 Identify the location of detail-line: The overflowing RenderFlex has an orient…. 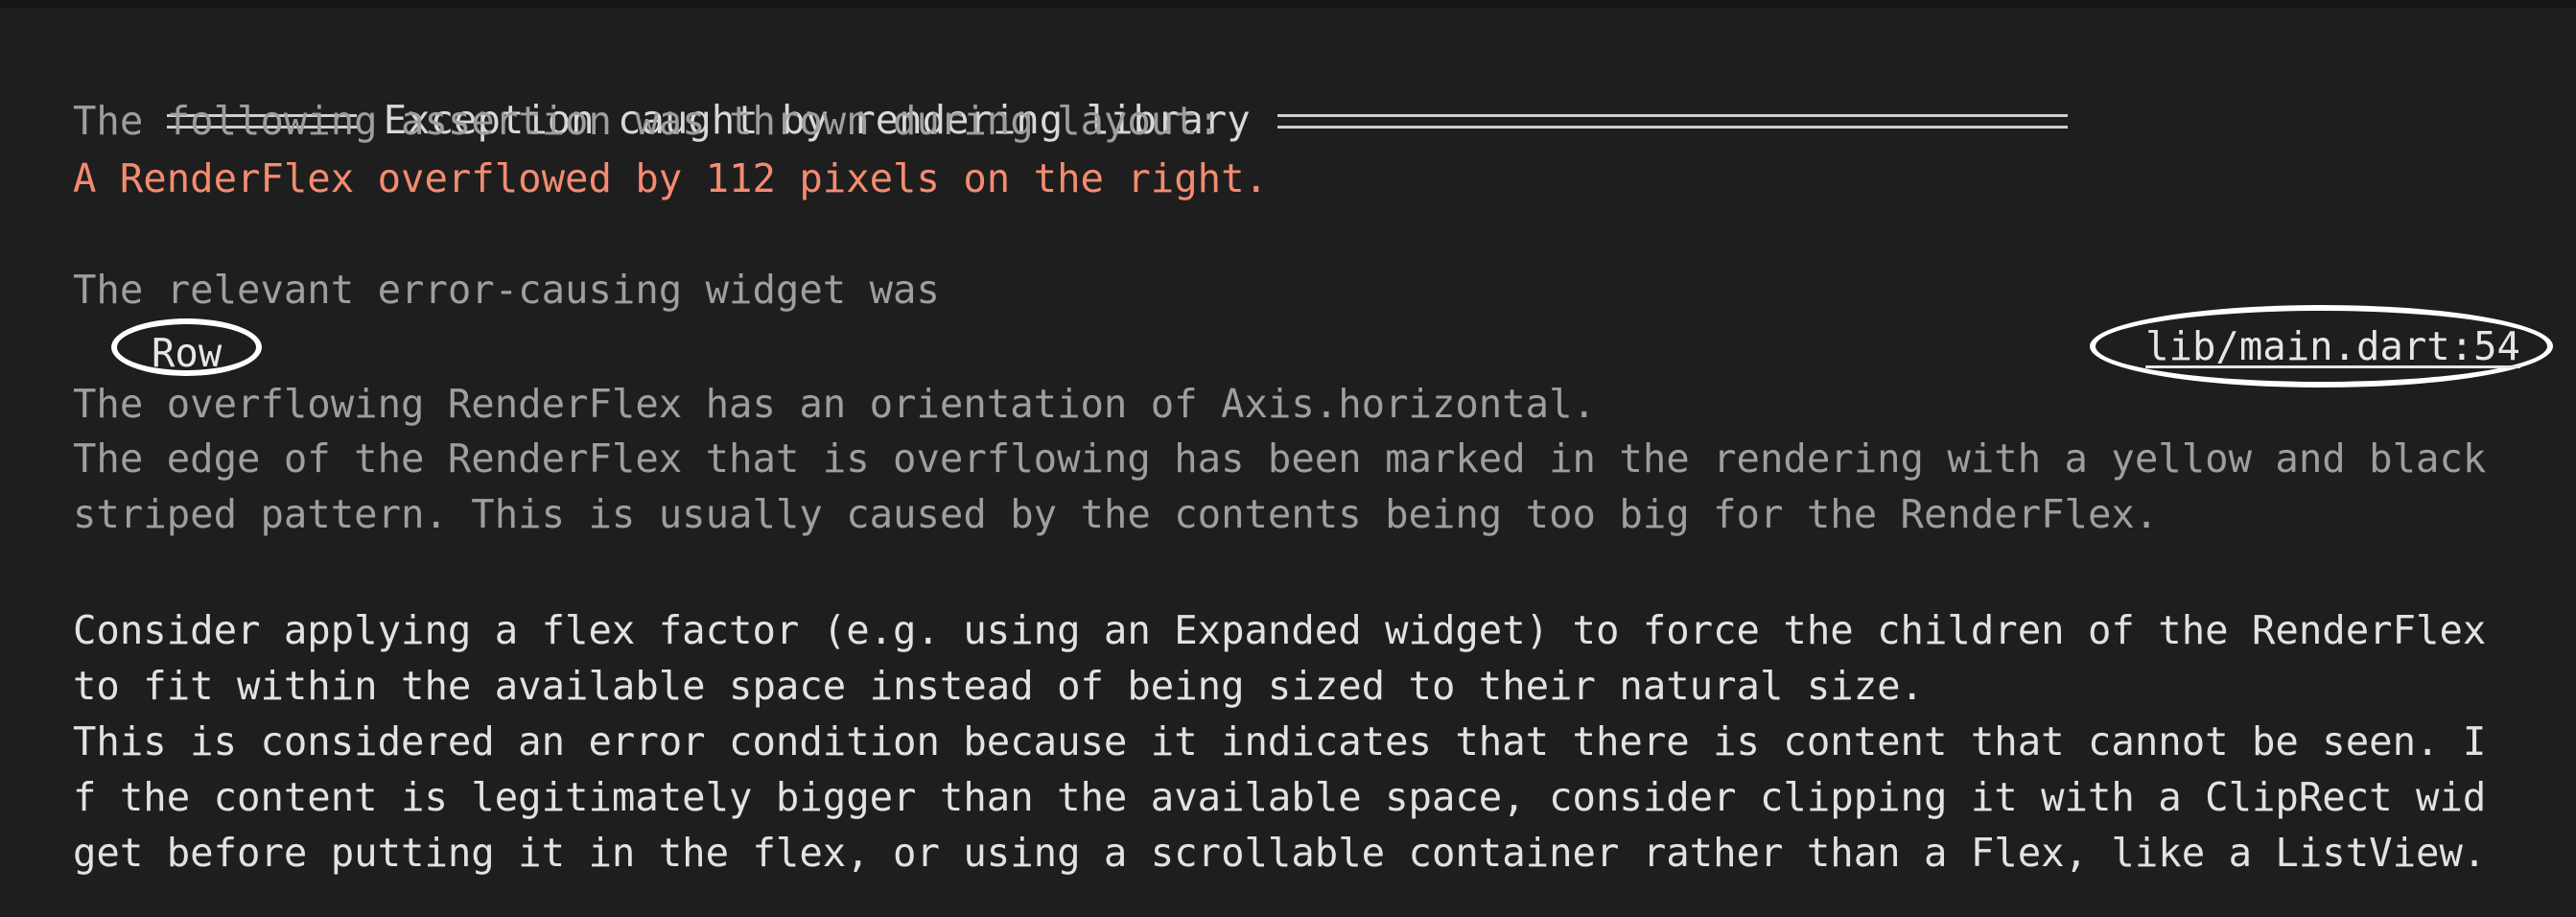
(834, 404).